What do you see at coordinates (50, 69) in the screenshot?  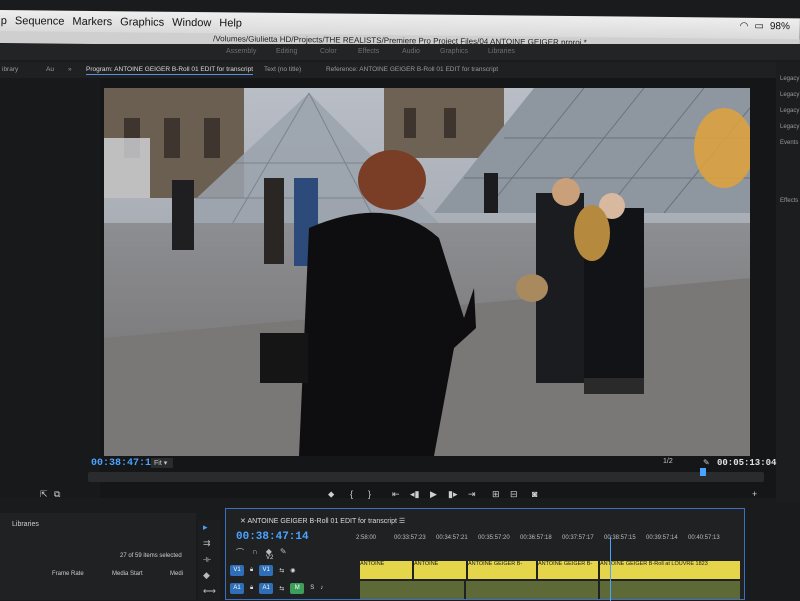 I see `tab-audio: Au` at bounding box center [50, 69].